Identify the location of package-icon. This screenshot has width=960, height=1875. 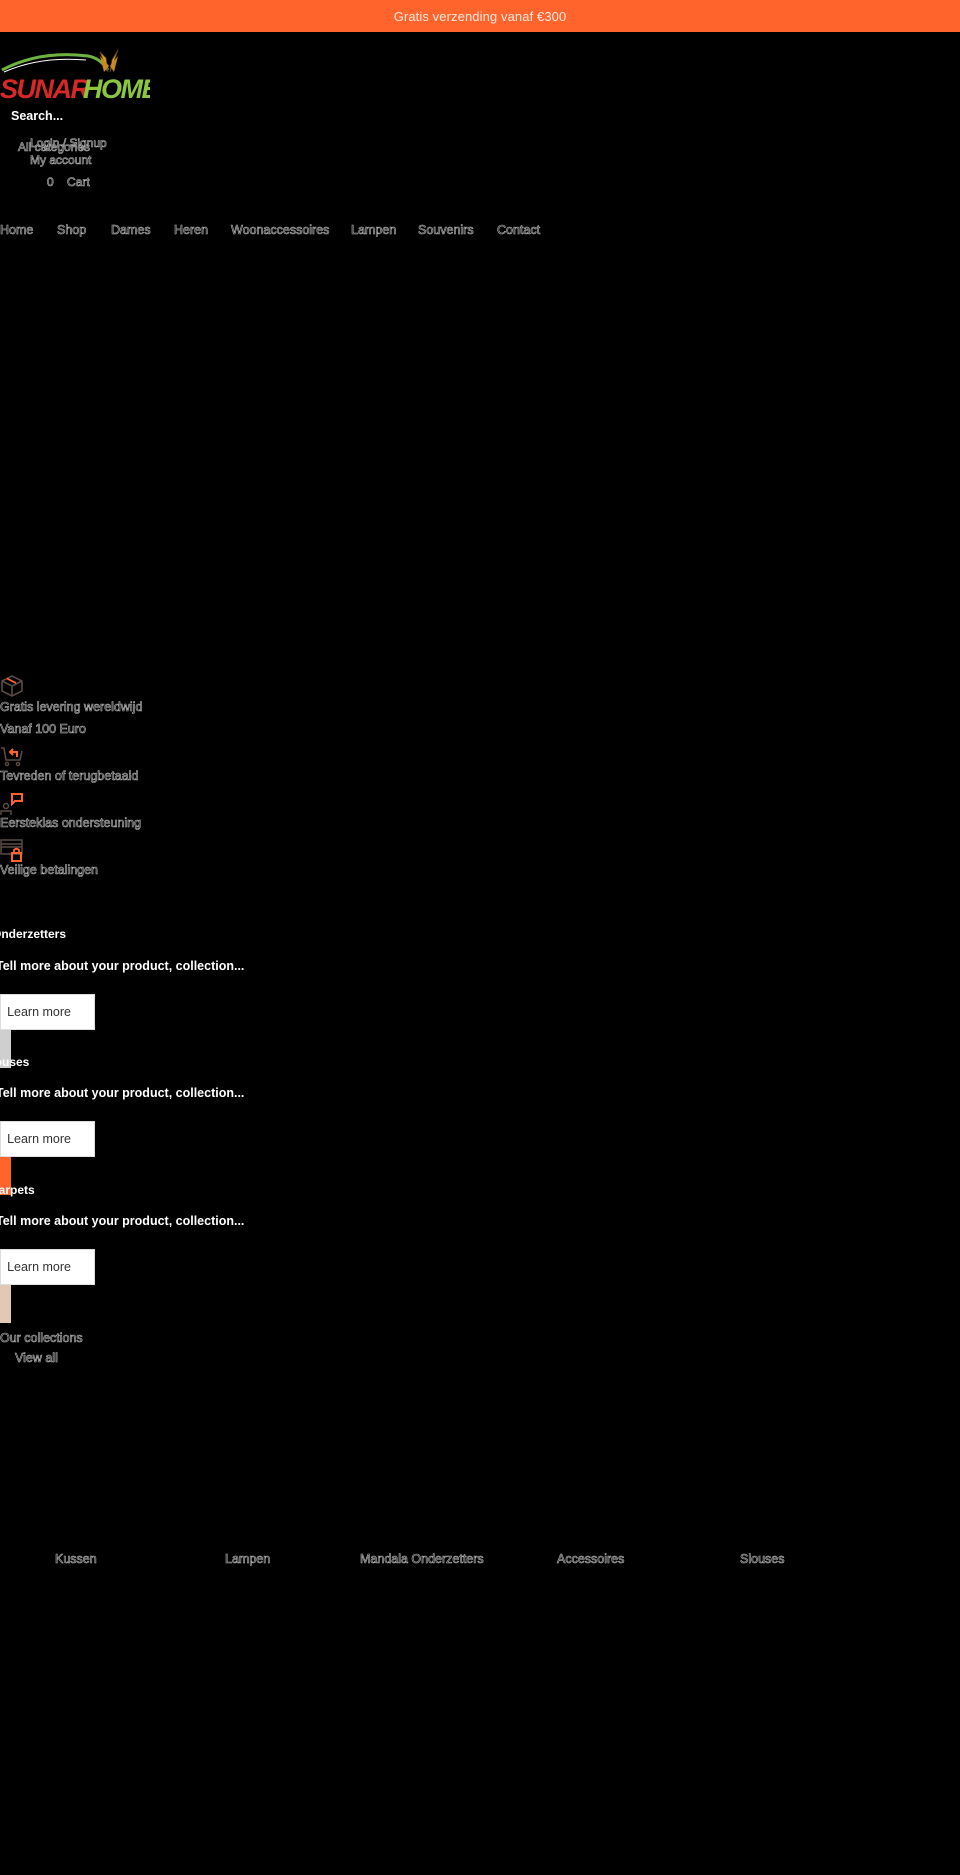
(12, 686).